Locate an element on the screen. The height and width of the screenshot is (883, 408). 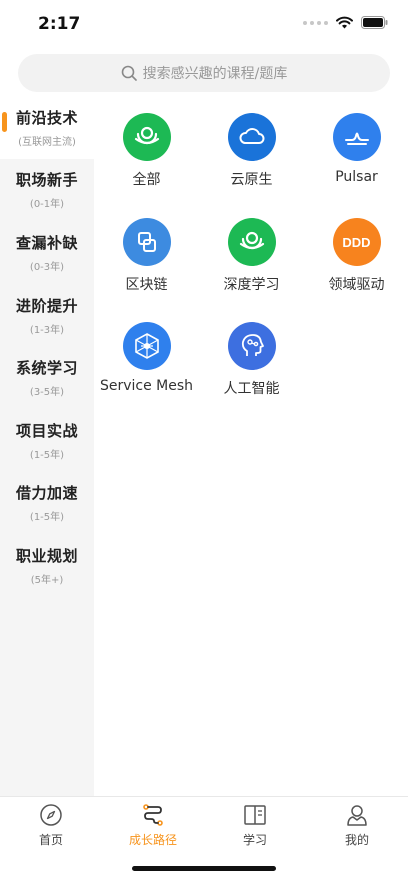
path-icon is located at coordinates (153, 815).